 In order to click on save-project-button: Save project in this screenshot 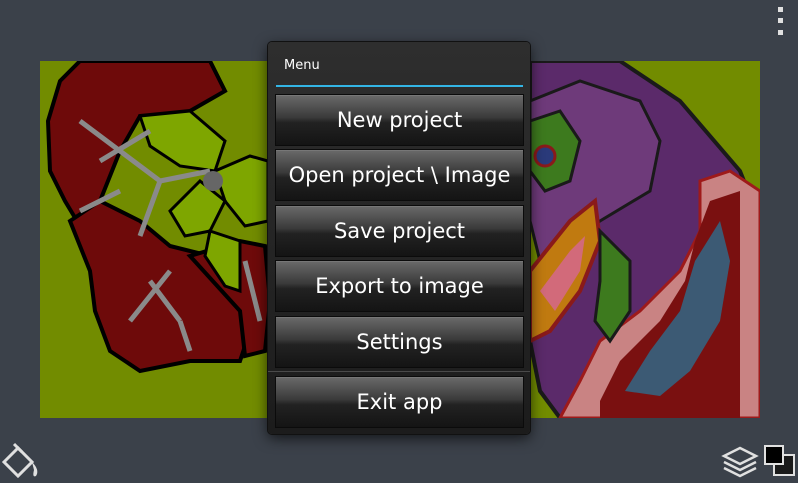, I will do `click(399, 231)`.